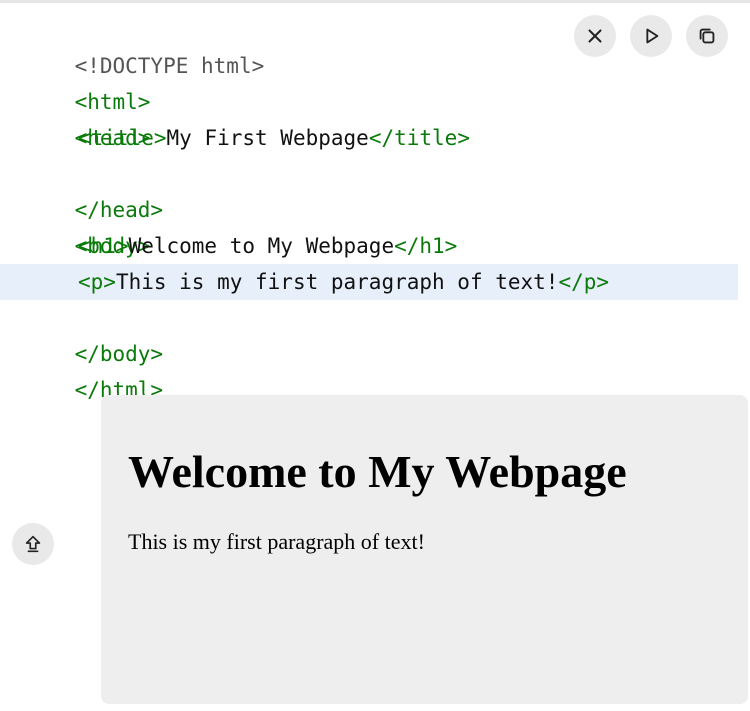  I want to click on tag-token: </h1>, so click(426, 246).